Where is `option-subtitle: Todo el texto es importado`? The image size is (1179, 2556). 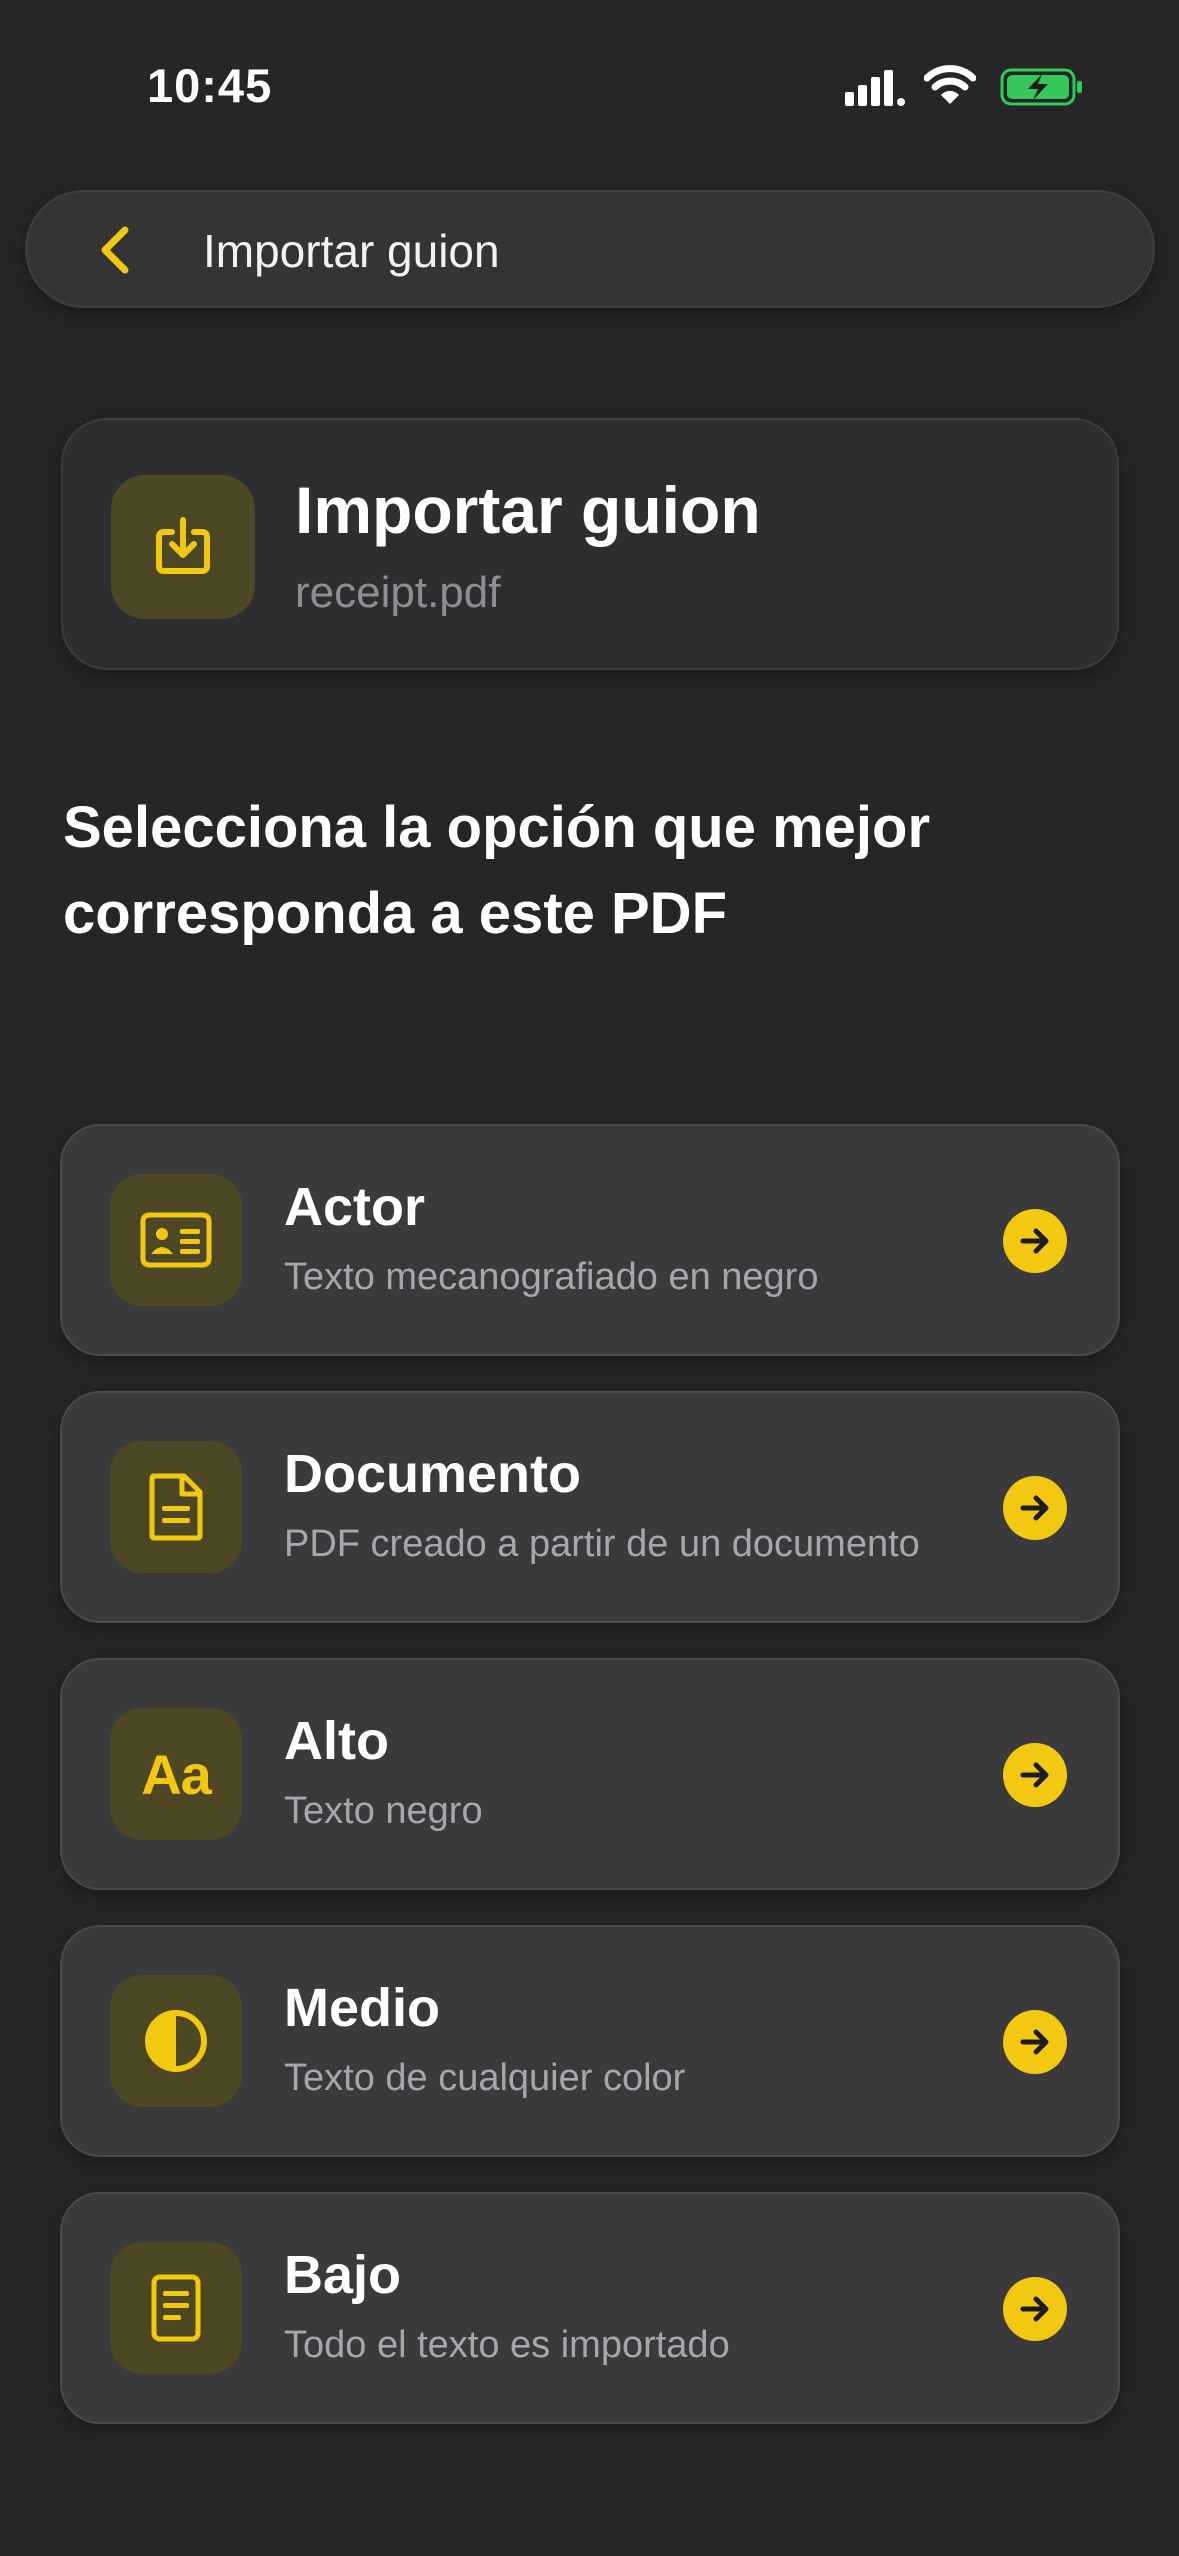 option-subtitle: Todo el texto es importado is located at coordinates (507, 2345).